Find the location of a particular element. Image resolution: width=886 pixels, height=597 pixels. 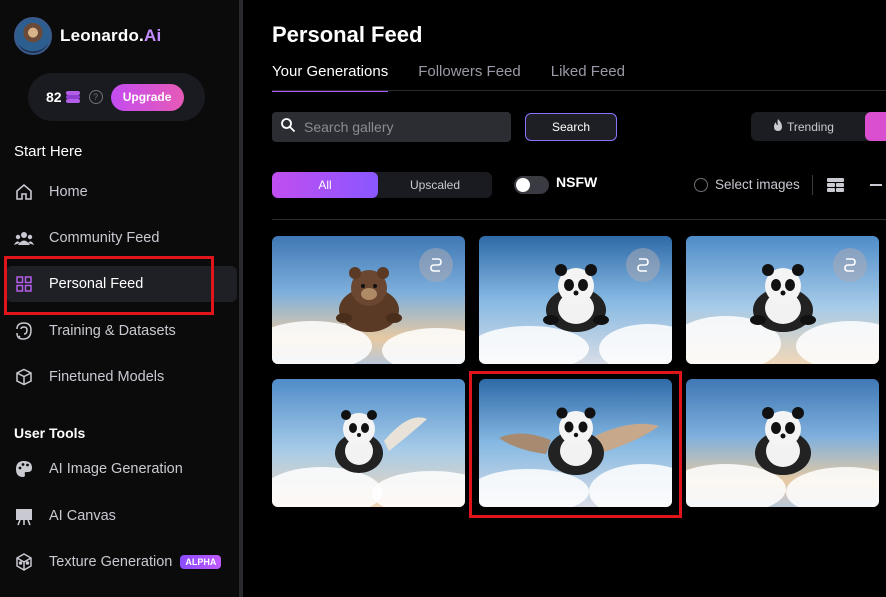

filters-divider is located at coordinates (579, 219).